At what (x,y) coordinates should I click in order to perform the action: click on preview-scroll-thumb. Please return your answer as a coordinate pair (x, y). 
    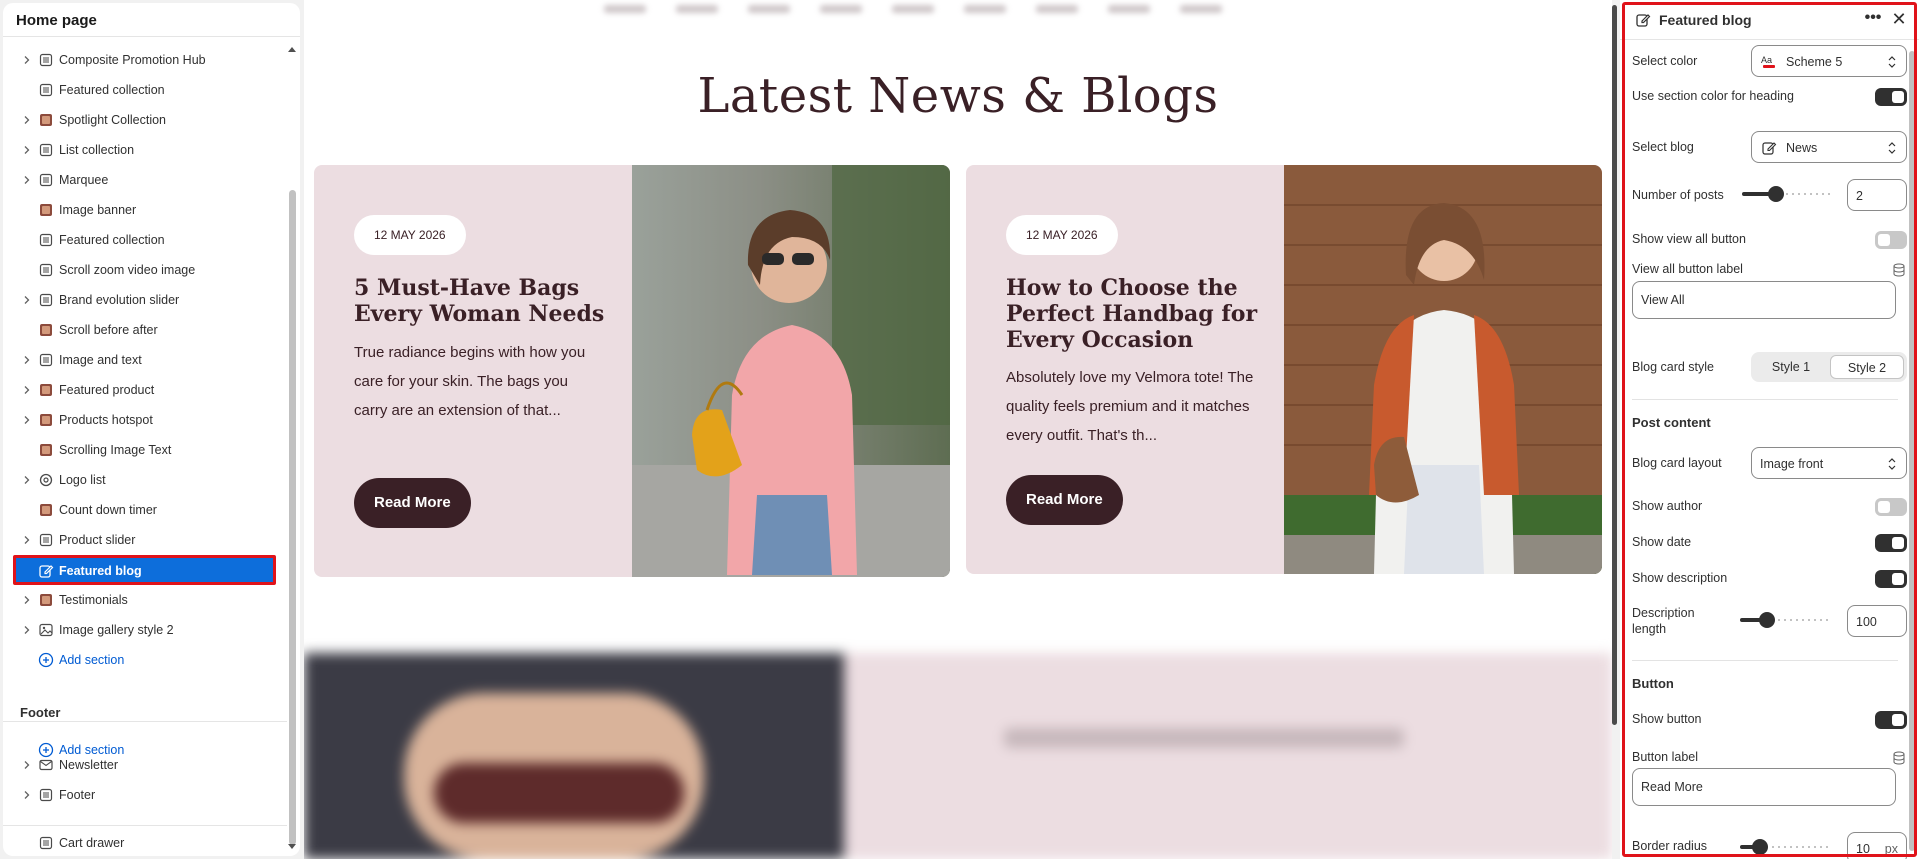
    Looking at the image, I should click on (1614, 365).